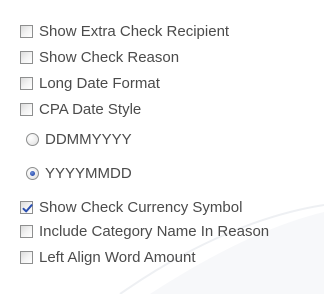  I want to click on ddmmyyyy-label: DDMMYYYY, so click(88, 139).